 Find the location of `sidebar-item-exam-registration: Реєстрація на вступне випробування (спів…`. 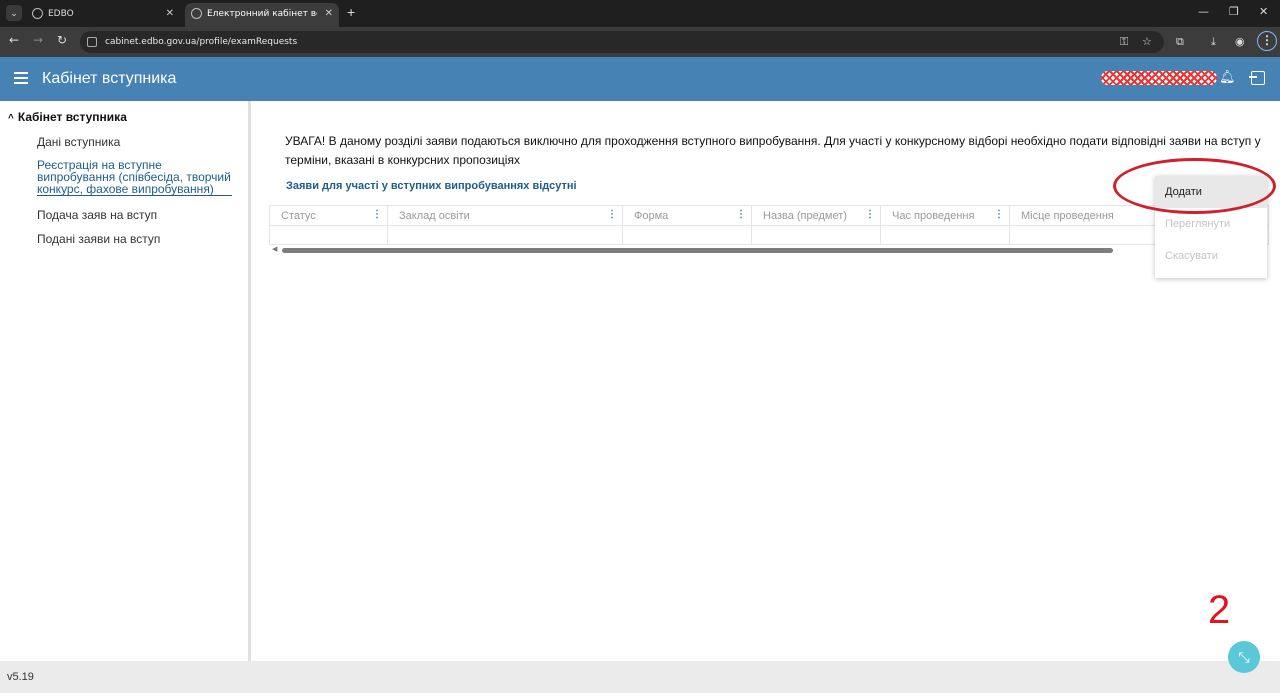

sidebar-item-exam-registration: Реєстрація на вступне випробування (спів… is located at coordinates (134, 177).